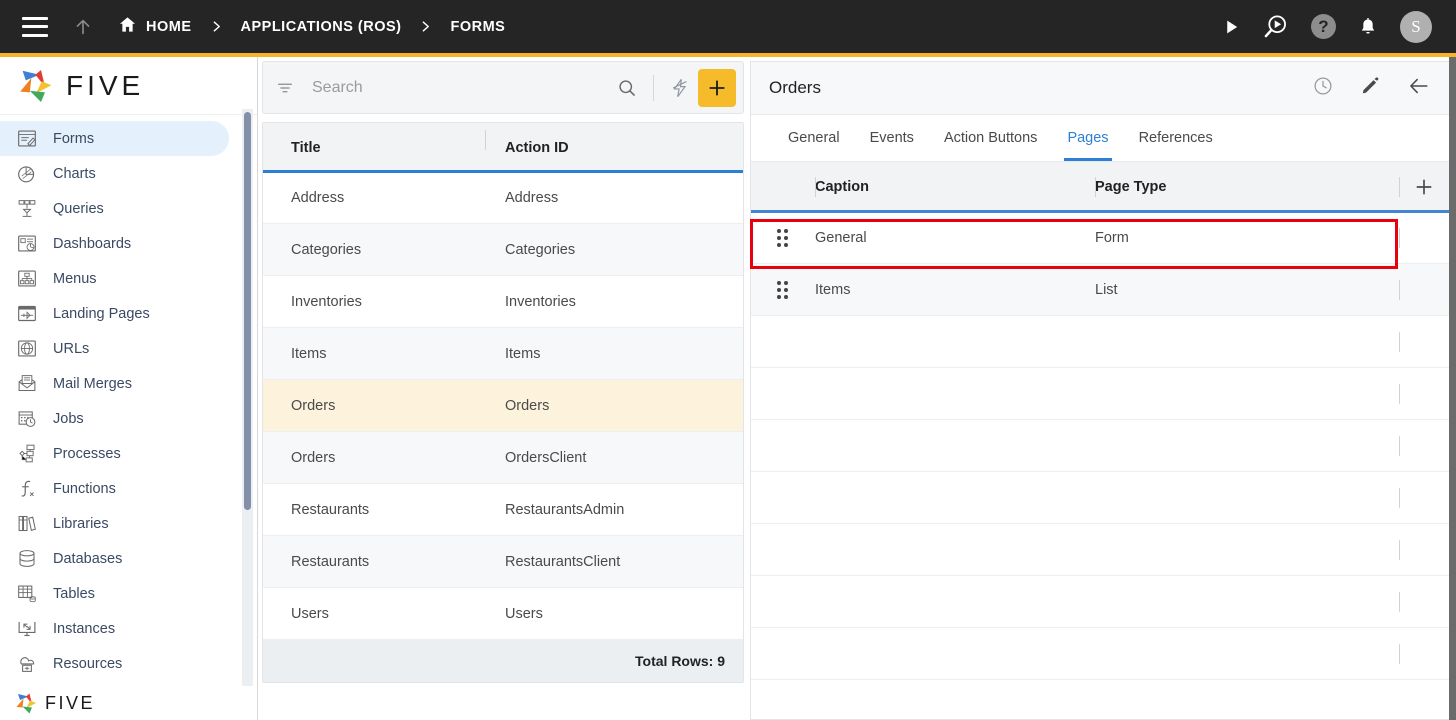 The image size is (1456, 720). Describe the element at coordinates (503, 562) in the screenshot. I see `table-row: Restaurants RestaurantsClient` at that location.